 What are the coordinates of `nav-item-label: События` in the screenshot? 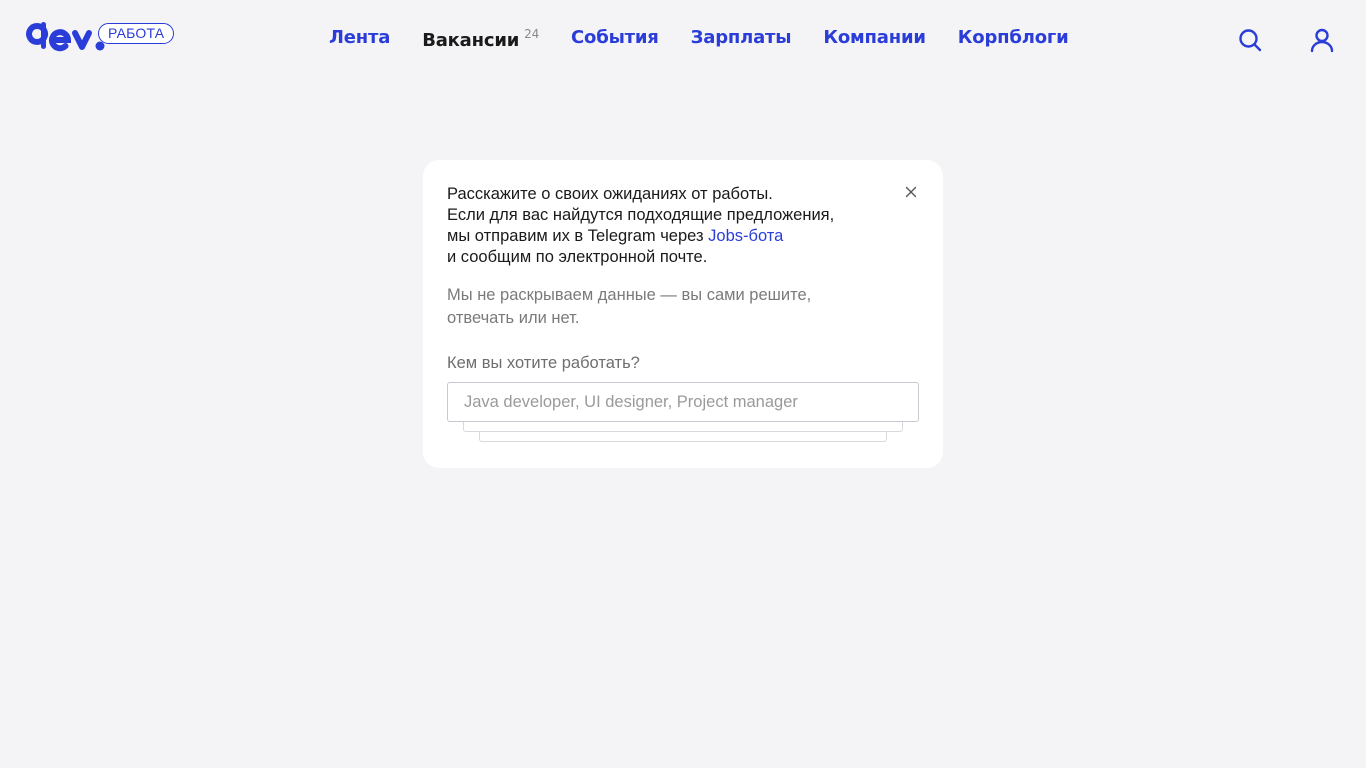 It's located at (615, 37).